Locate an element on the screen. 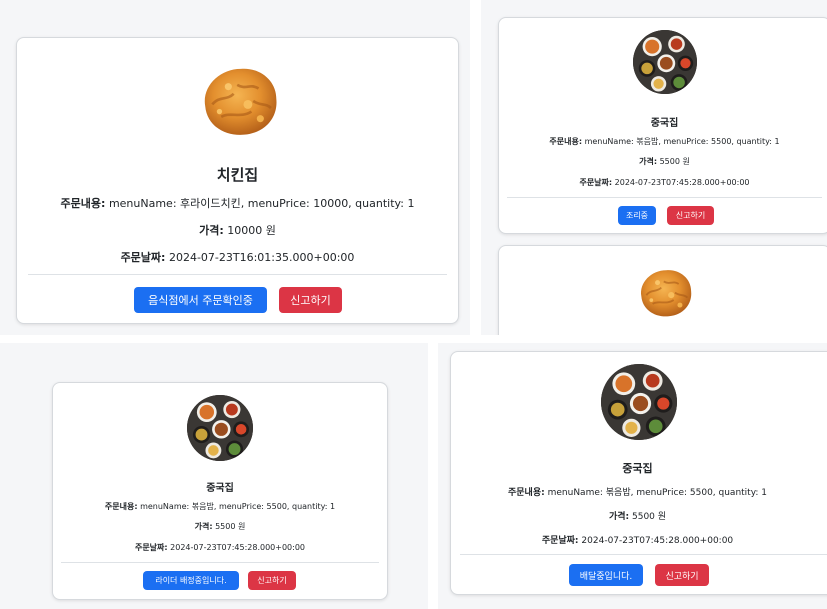 The height and width of the screenshot is (609, 827). order-card-chicken-partial is located at coordinates (662, 290).